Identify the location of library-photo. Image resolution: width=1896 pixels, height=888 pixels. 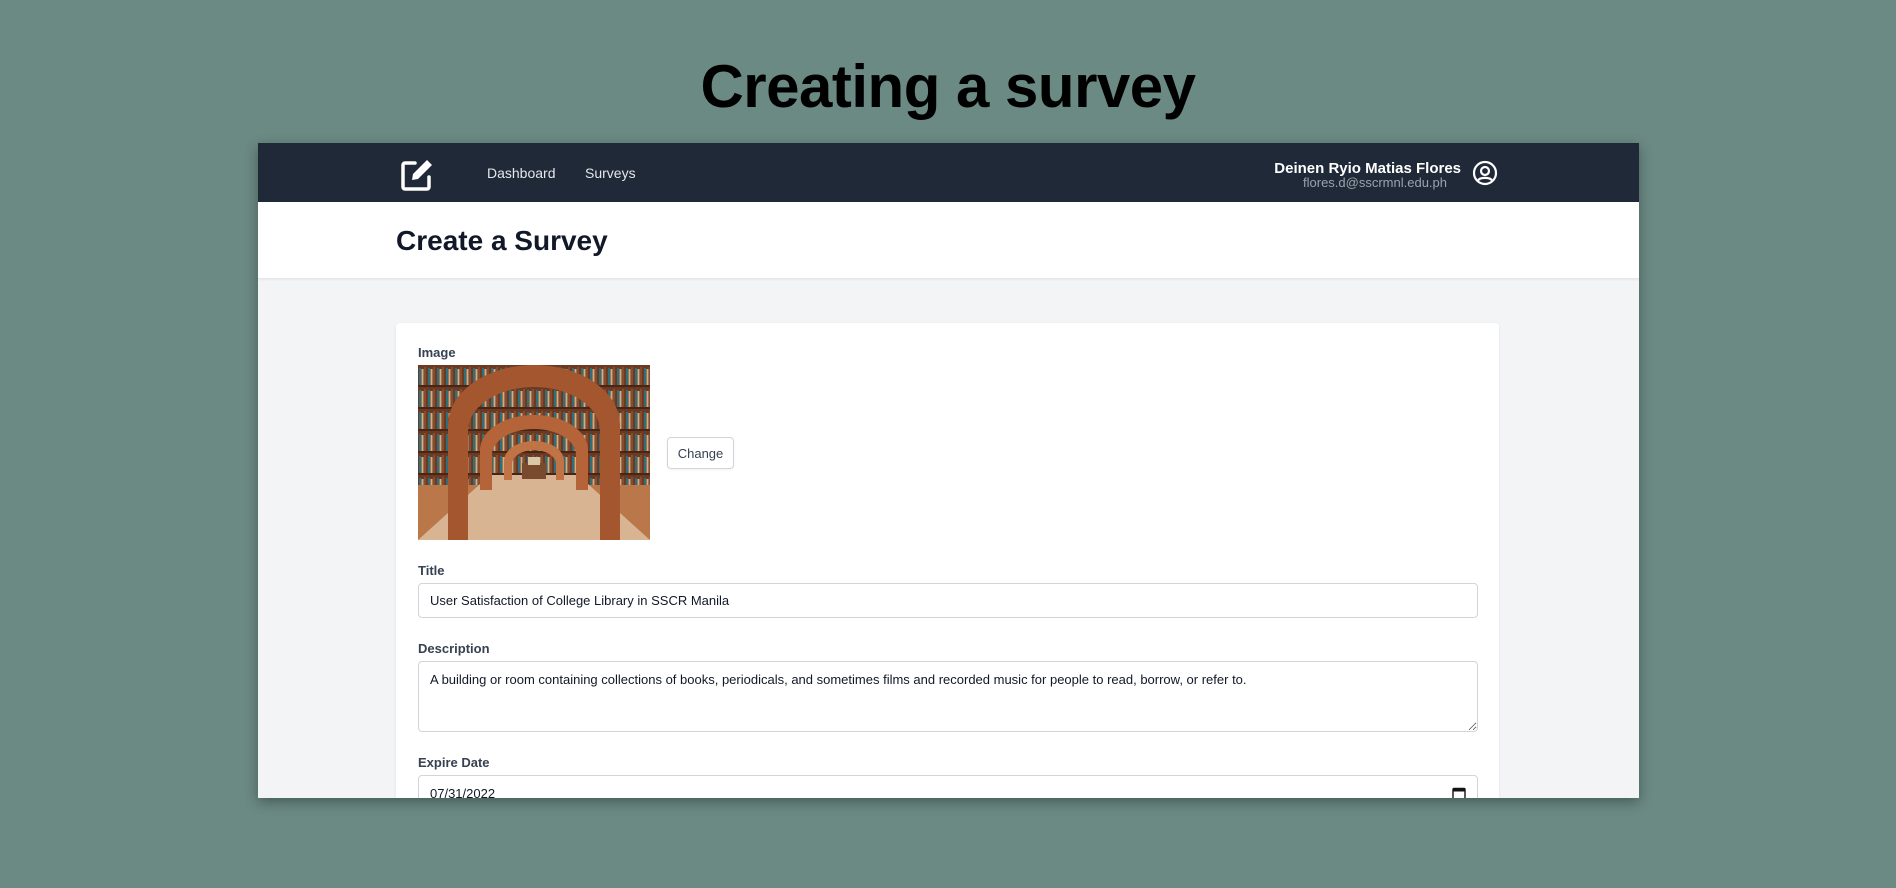
(534, 452).